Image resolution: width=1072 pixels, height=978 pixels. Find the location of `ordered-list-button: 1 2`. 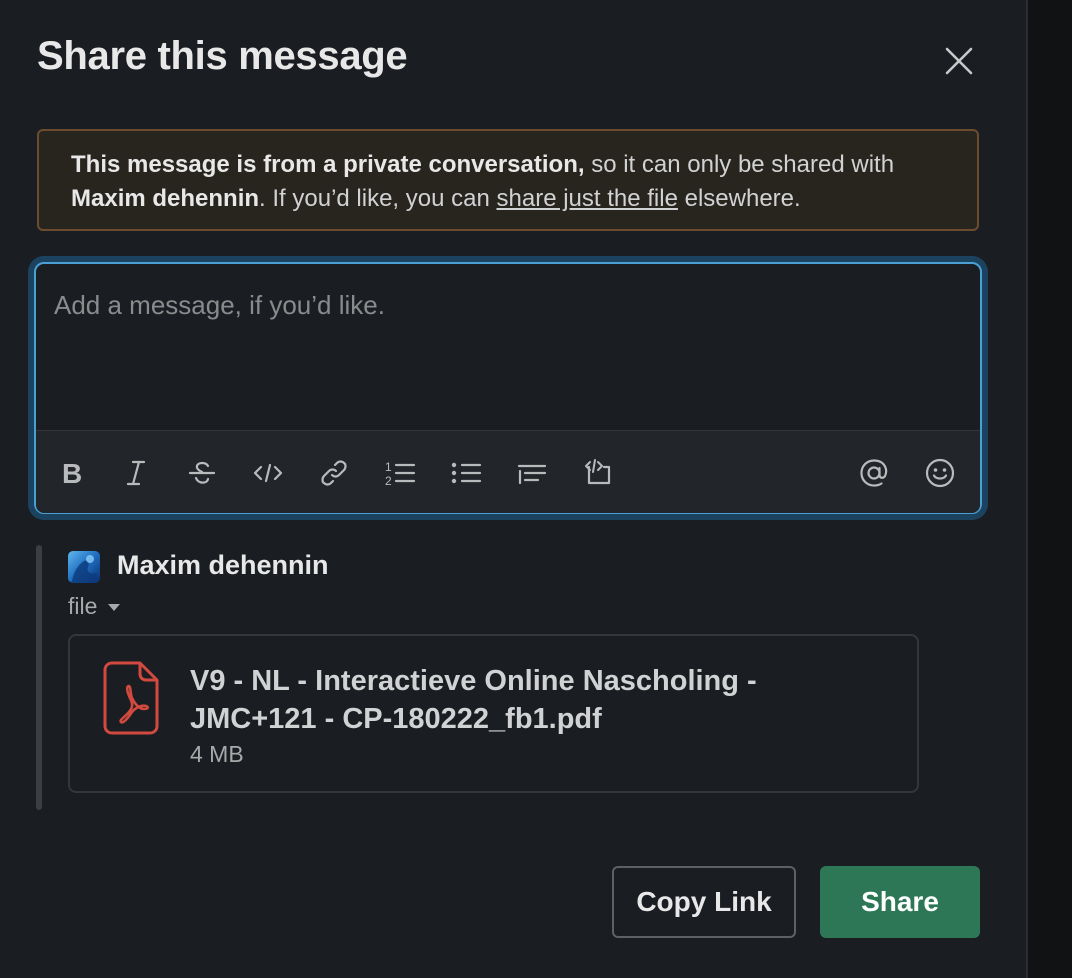

ordered-list-button: 1 2 is located at coordinates (400, 473).